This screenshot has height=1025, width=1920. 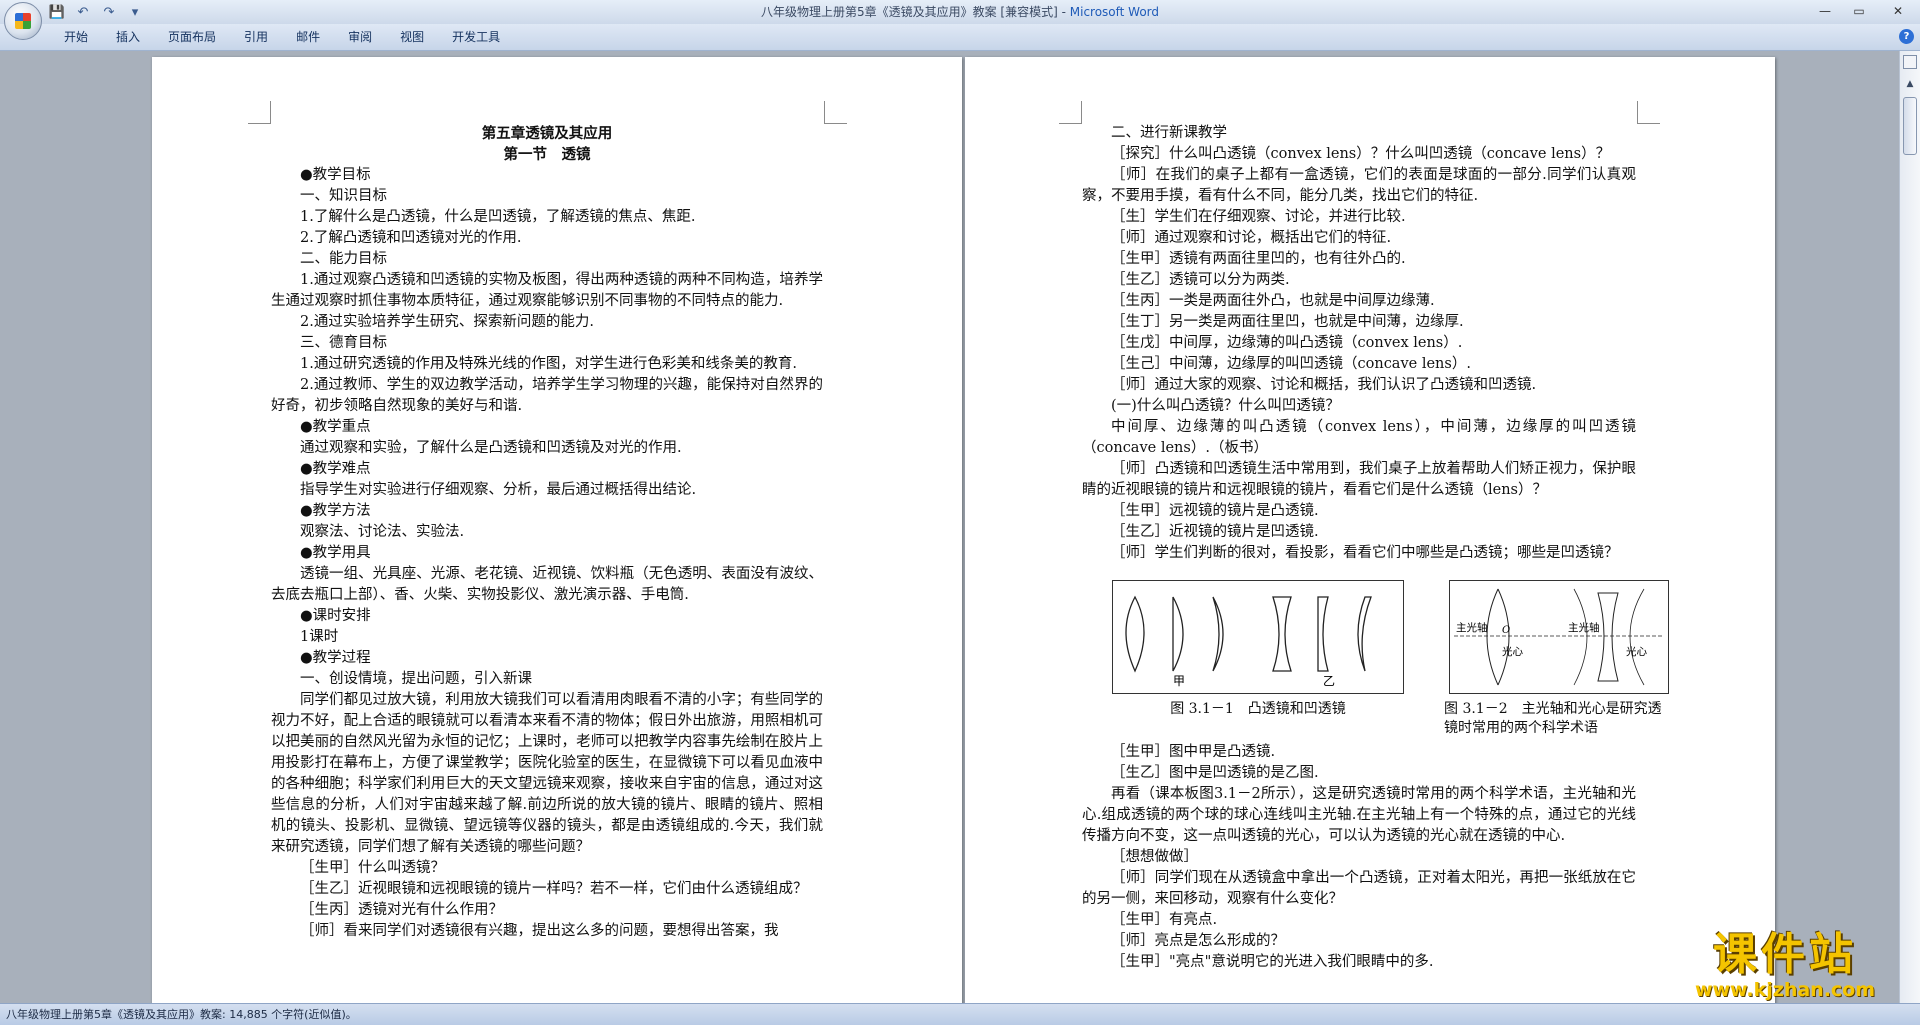 I want to click on paragraph: 通过观察和实验，了解什么是凸透镜和凹透镜及对光的作用., so click(x=491, y=448).